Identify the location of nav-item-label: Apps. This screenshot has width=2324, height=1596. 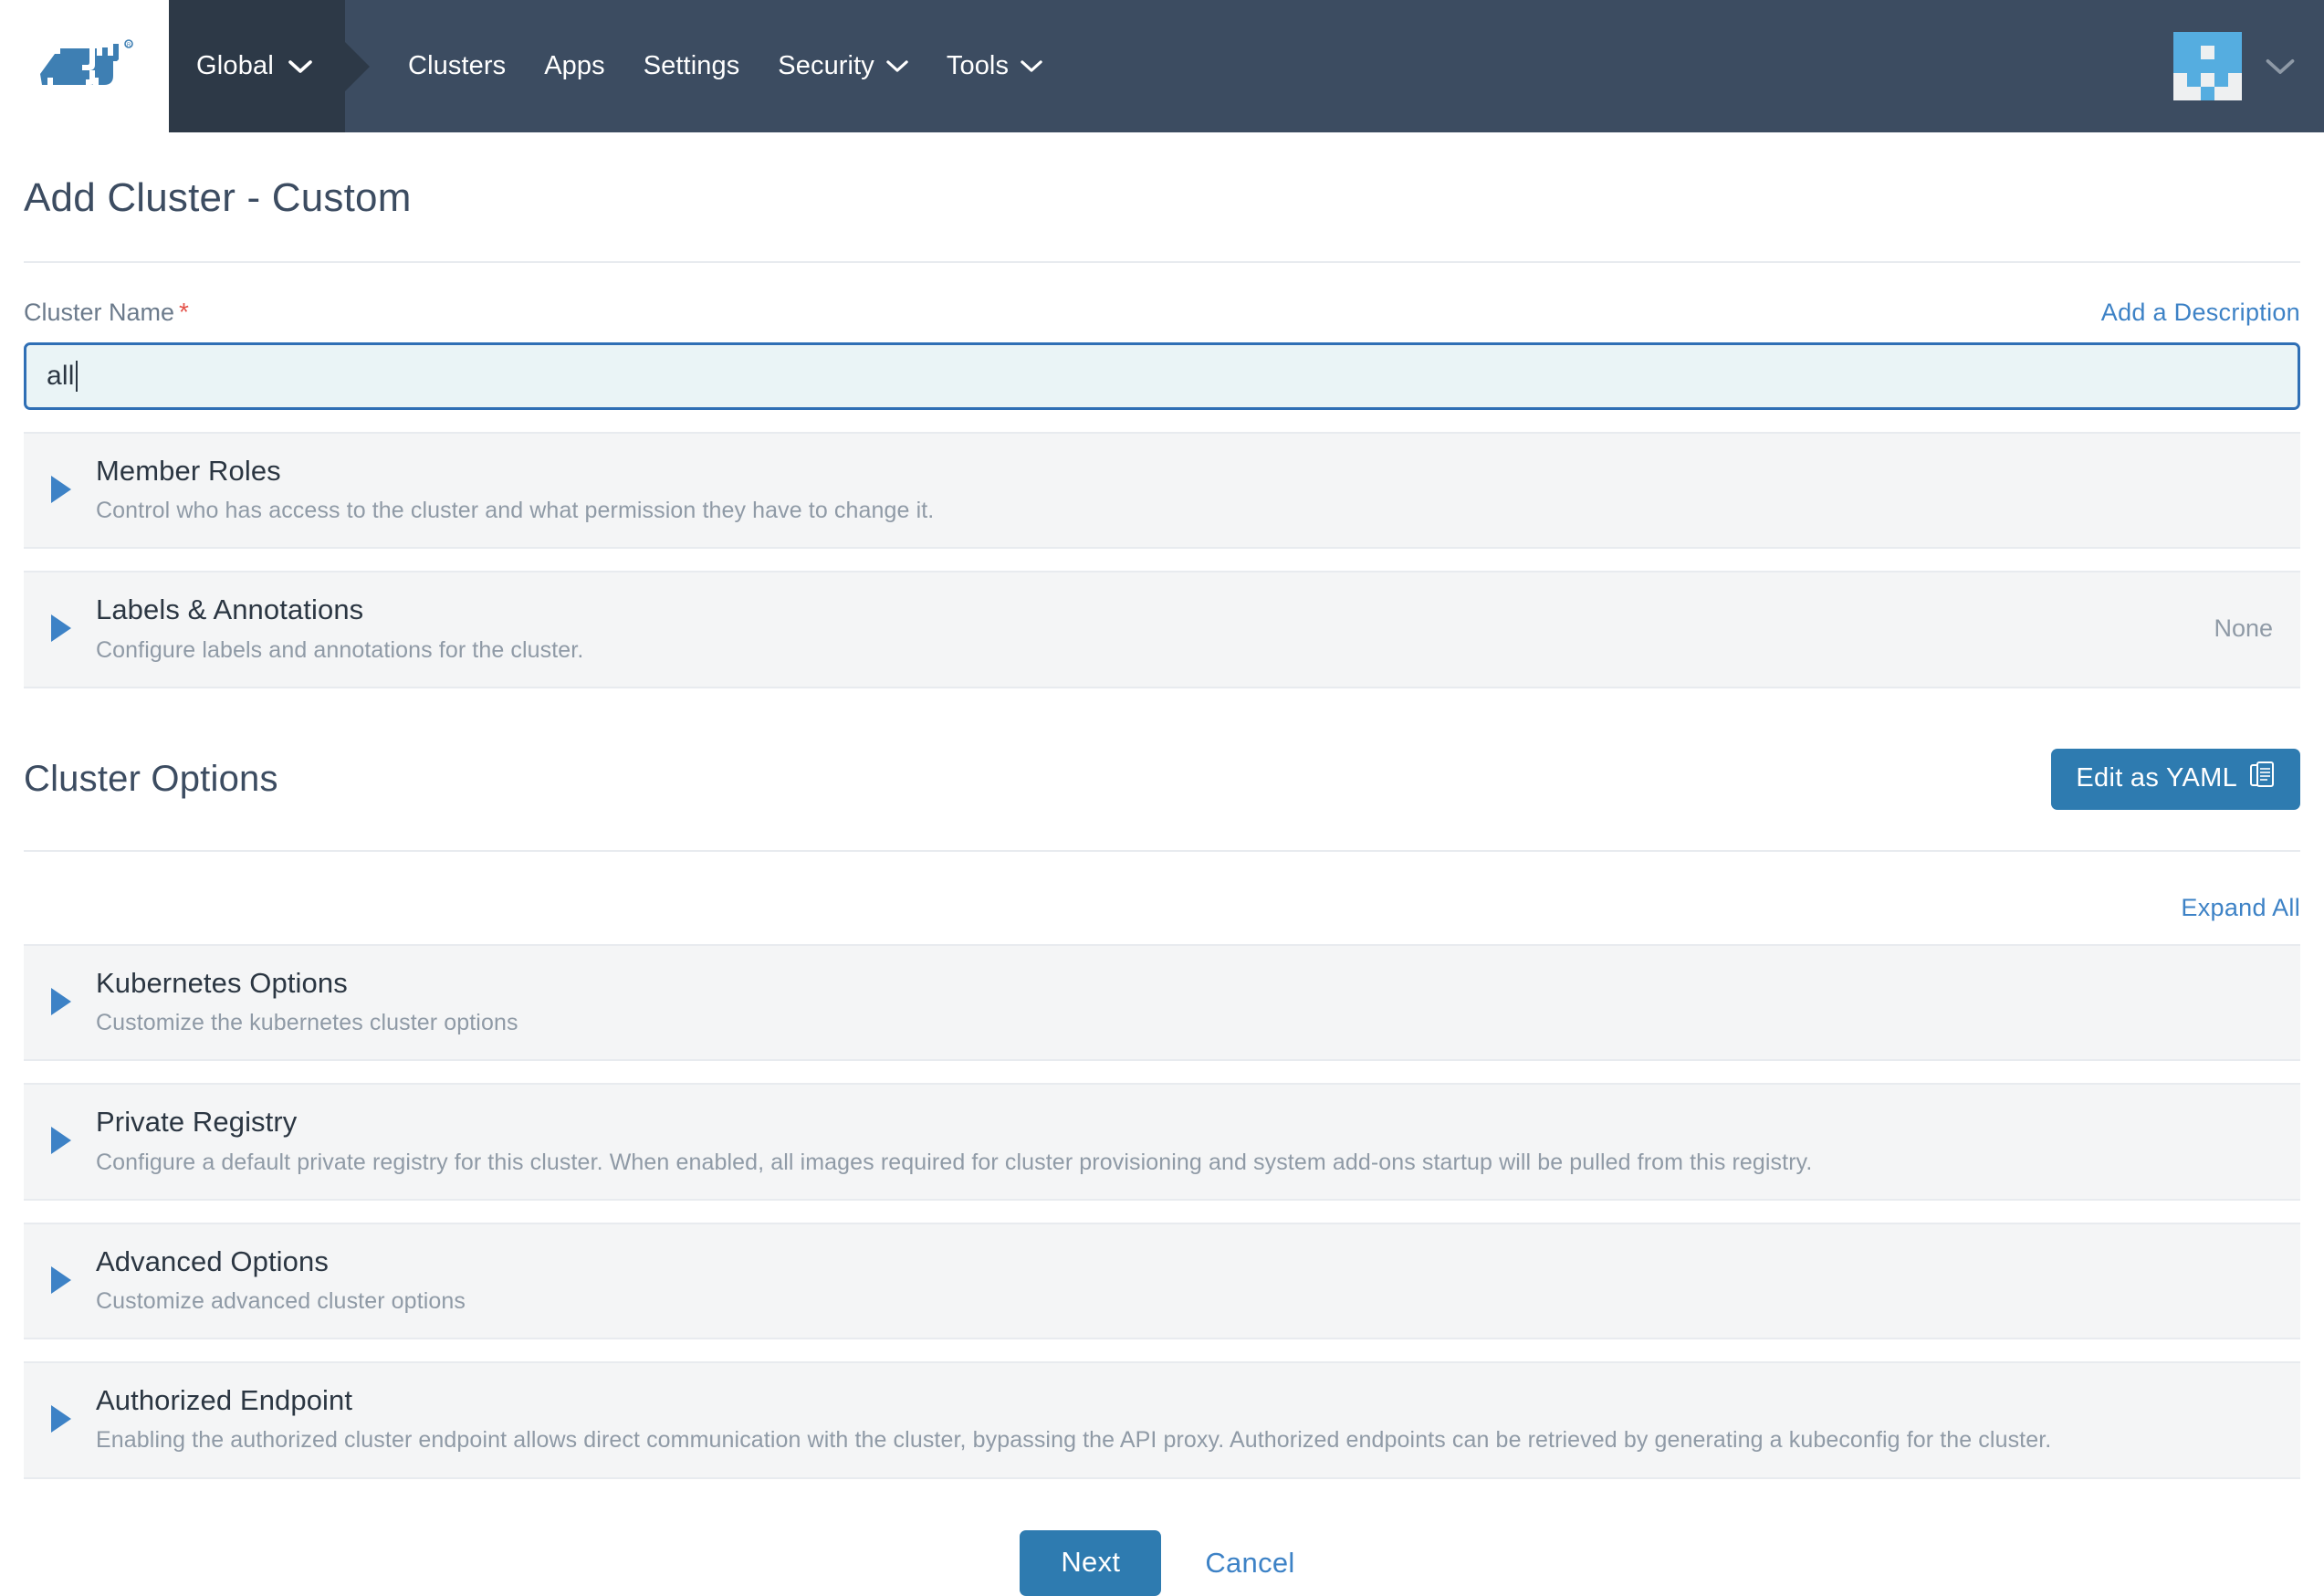
(574, 65).